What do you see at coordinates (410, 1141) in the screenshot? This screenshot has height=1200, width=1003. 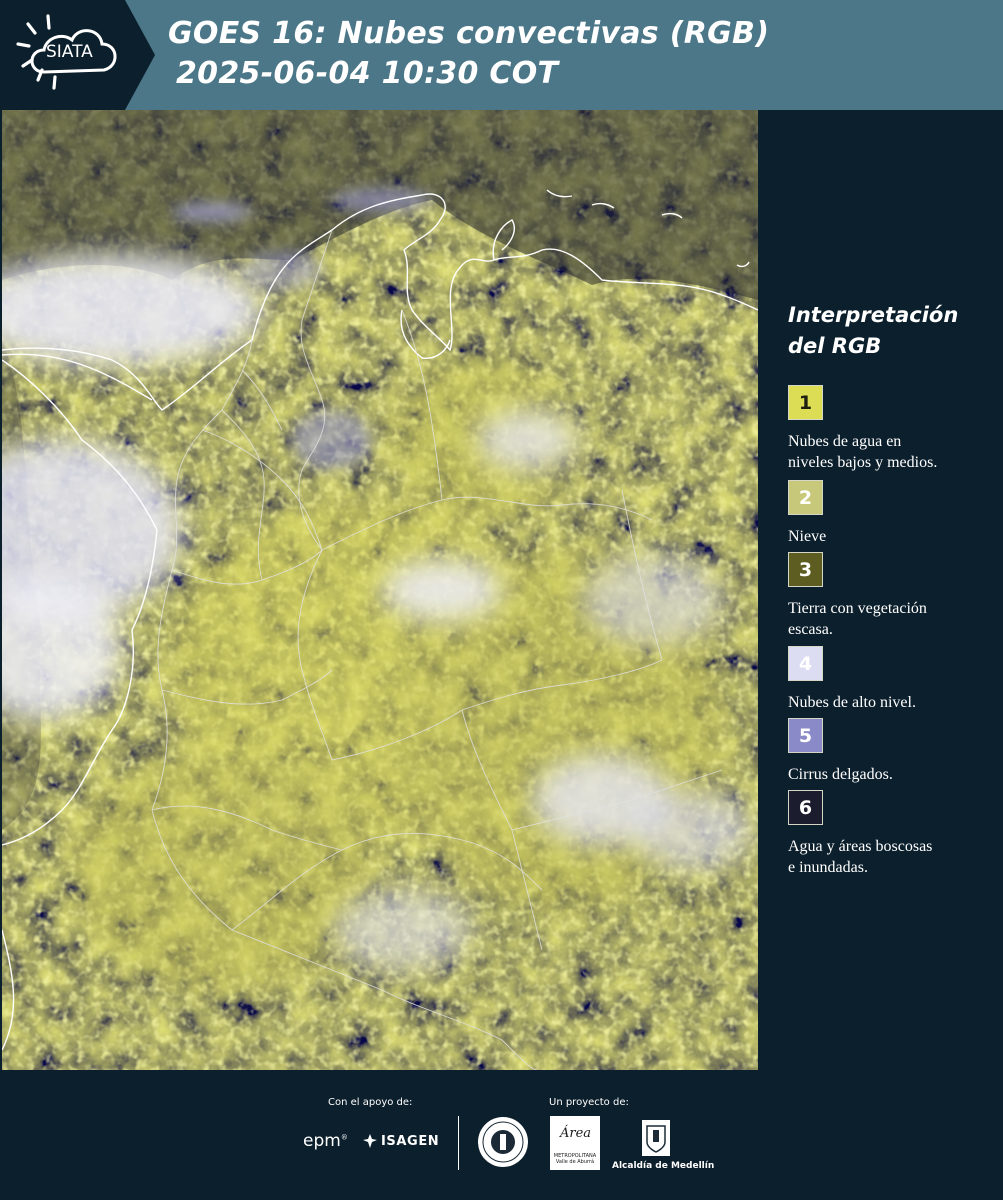 I see `isagen-text: ISAGEN` at bounding box center [410, 1141].